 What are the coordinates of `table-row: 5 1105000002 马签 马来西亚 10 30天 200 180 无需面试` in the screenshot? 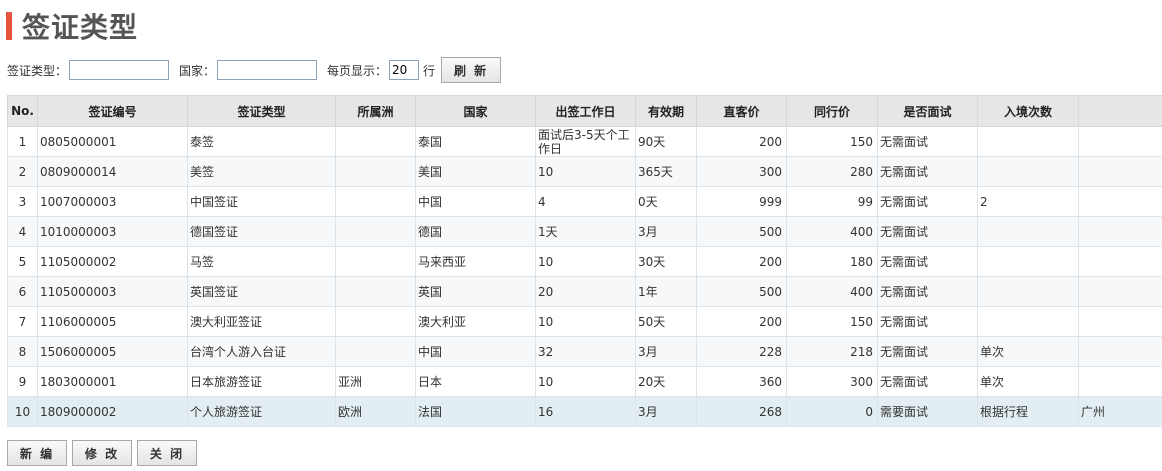 It's located at (584, 261).